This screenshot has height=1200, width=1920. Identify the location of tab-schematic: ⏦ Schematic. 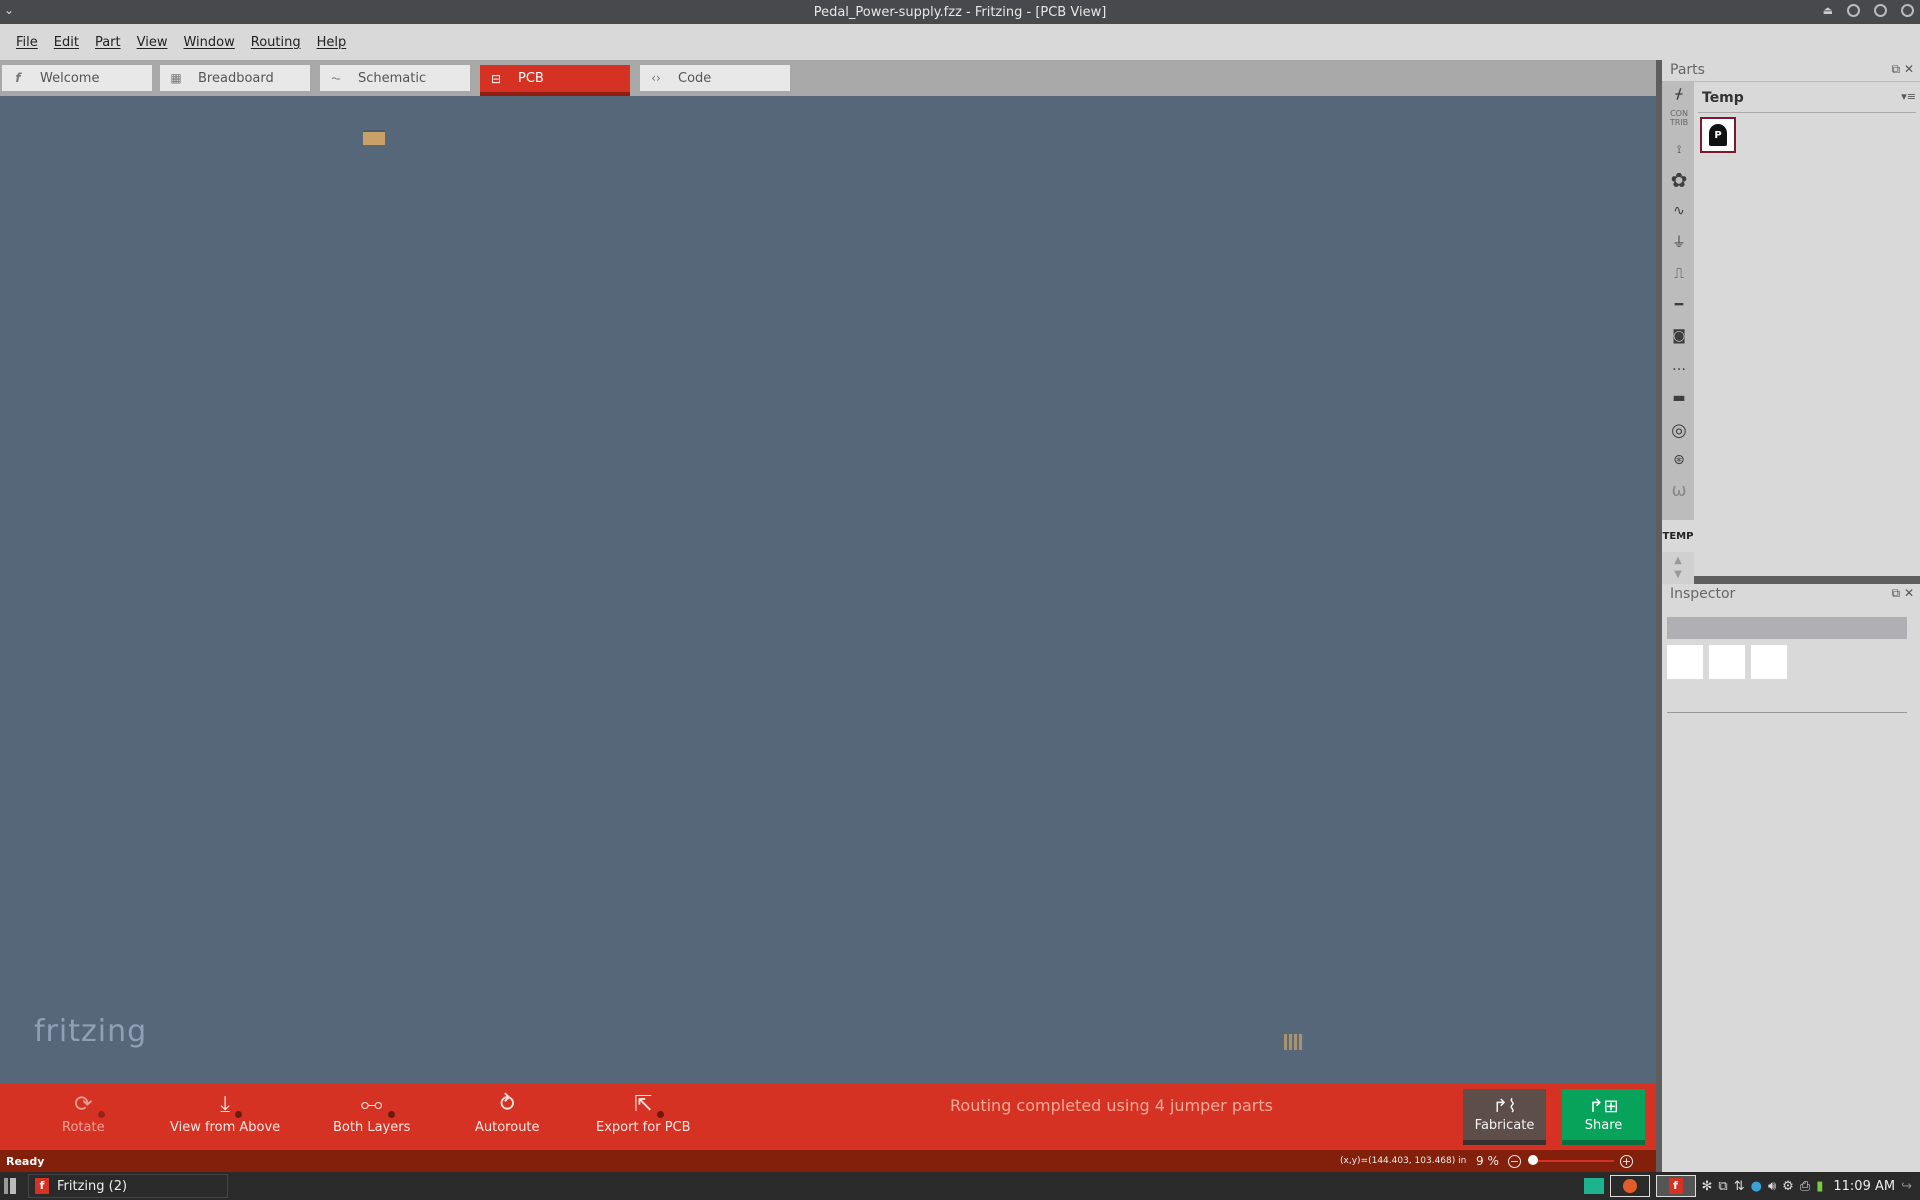
(395, 78).